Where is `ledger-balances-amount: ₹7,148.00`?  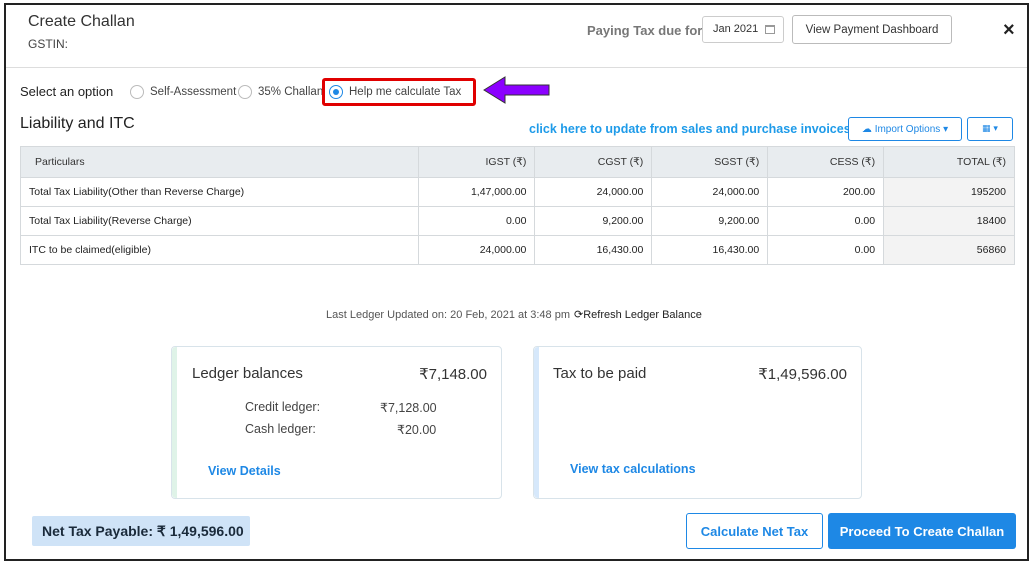
ledger-balances-amount: ₹7,148.00 is located at coordinates (453, 374).